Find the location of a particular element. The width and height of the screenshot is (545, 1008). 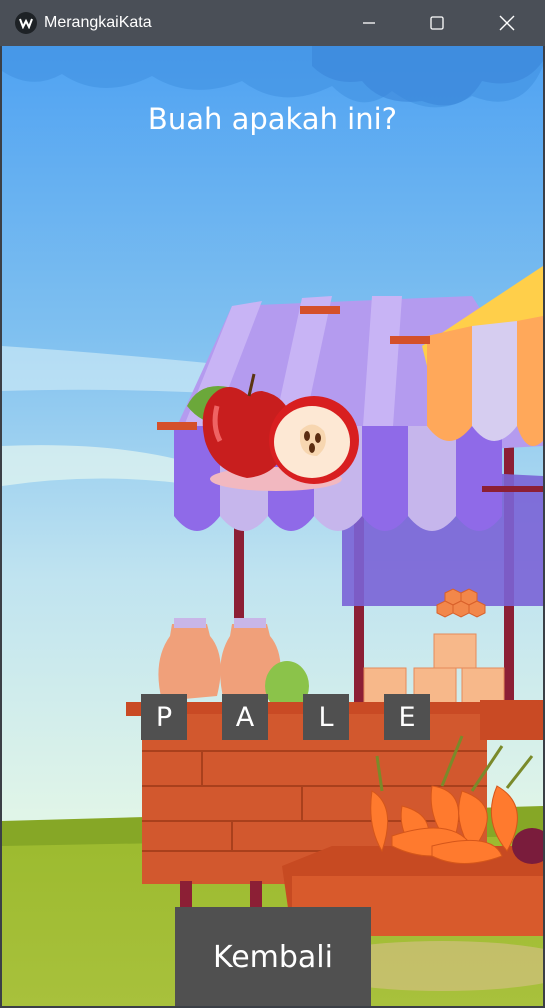

window-title: MerangkaiKata is located at coordinates (98, 22).